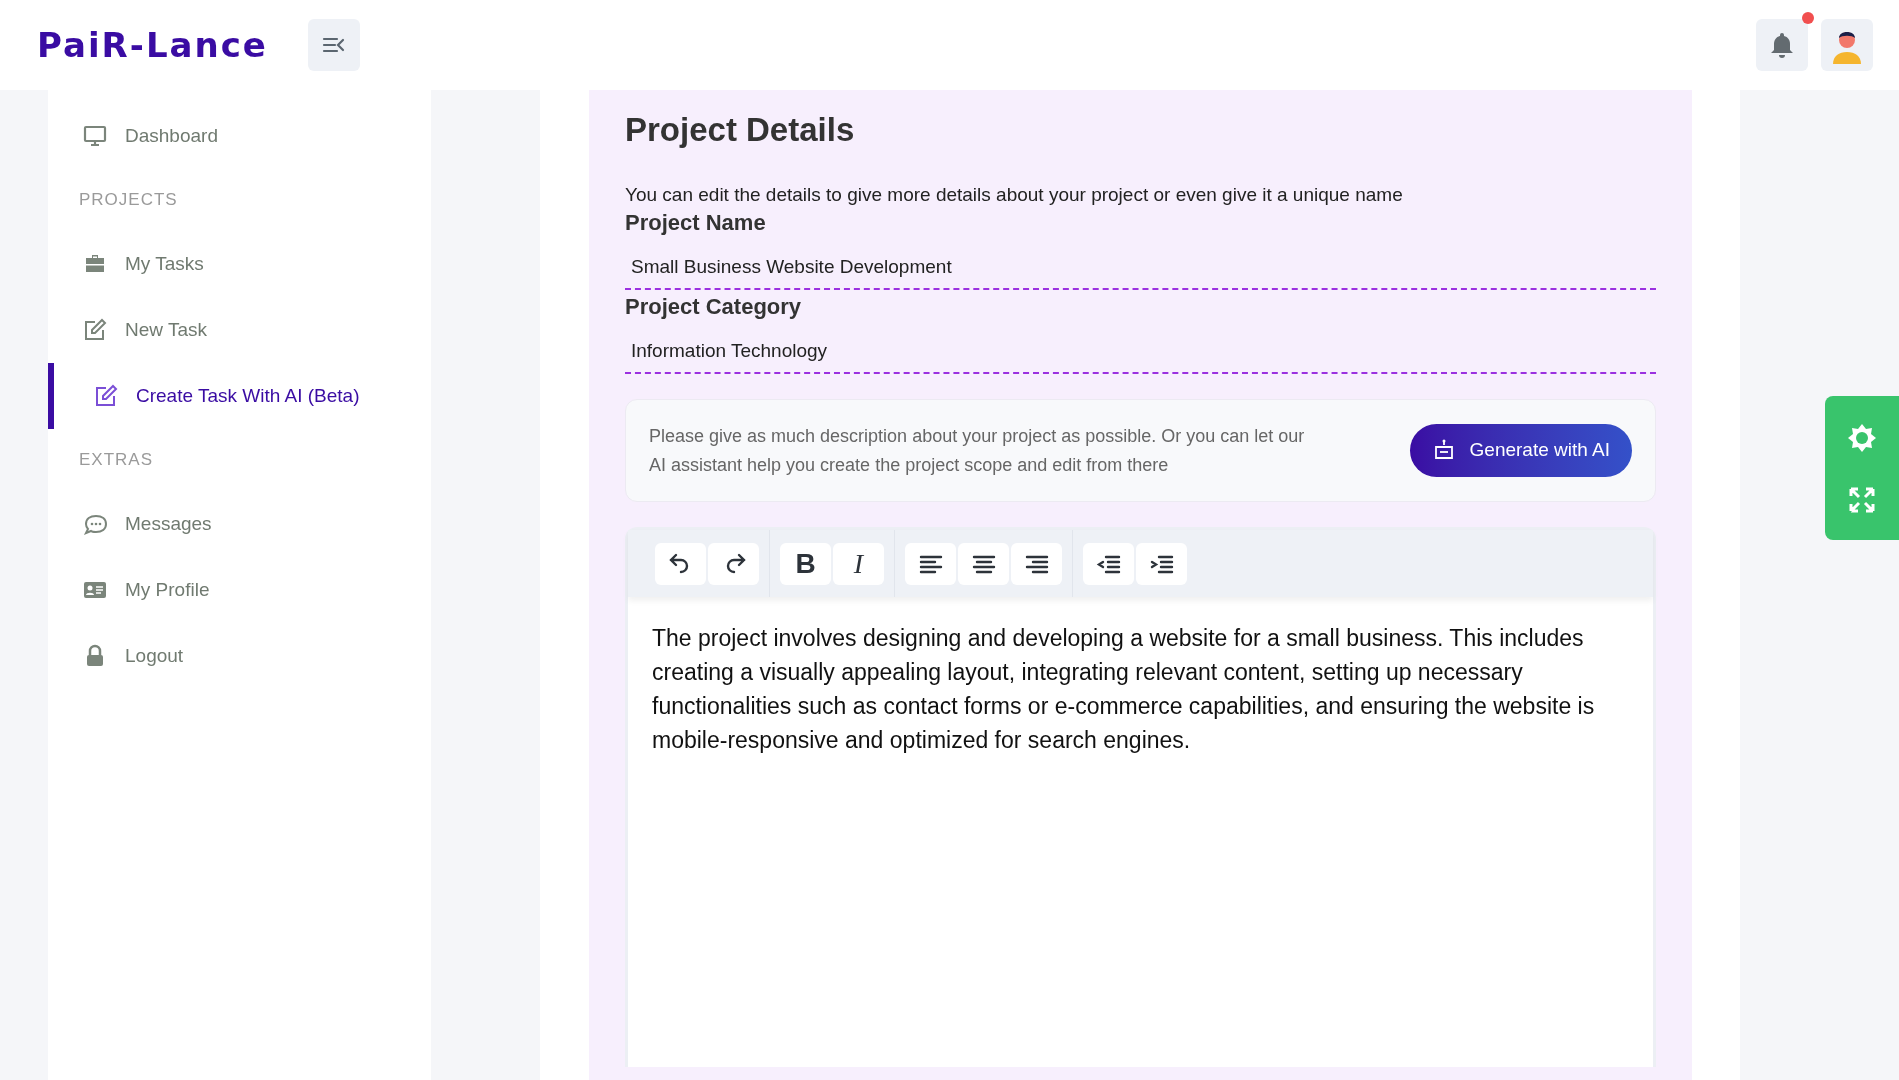 This screenshot has width=1899, height=1080. I want to click on text-input: Information Technology, so click(1140, 352).